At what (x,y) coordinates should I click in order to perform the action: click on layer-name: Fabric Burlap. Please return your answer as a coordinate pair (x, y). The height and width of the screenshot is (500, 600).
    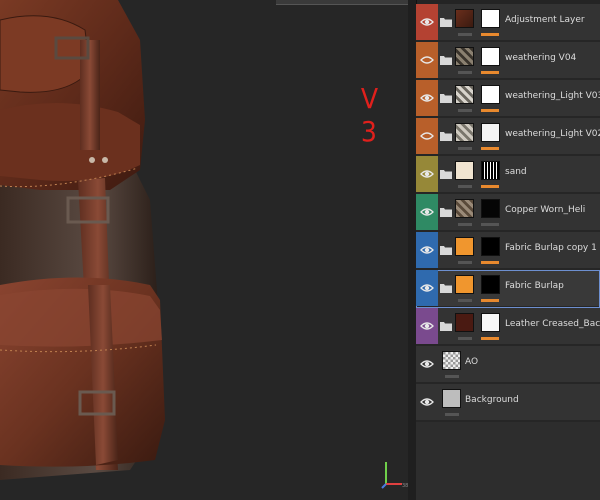
    Looking at the image, I should click on (534, 286).